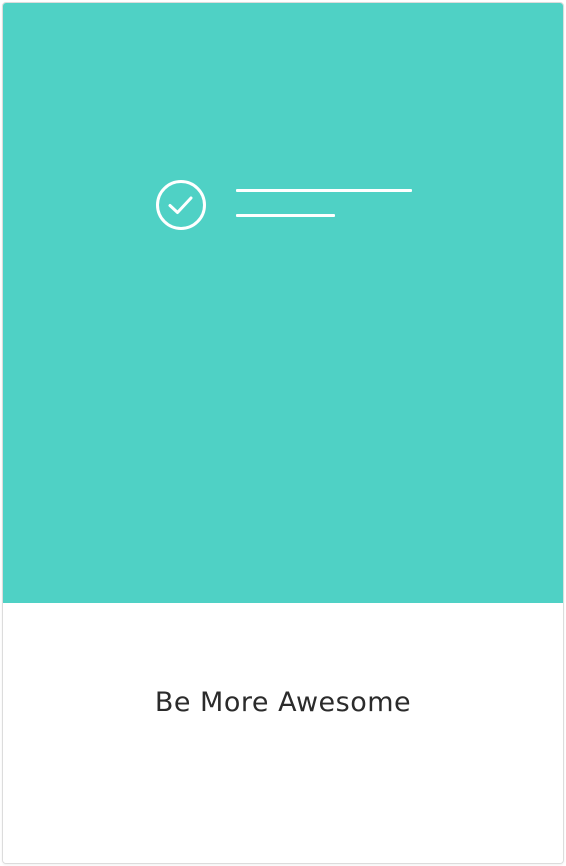 This screenshot has width=566, height=866. I want to click on placeholder-line-short, so click(285, 215).